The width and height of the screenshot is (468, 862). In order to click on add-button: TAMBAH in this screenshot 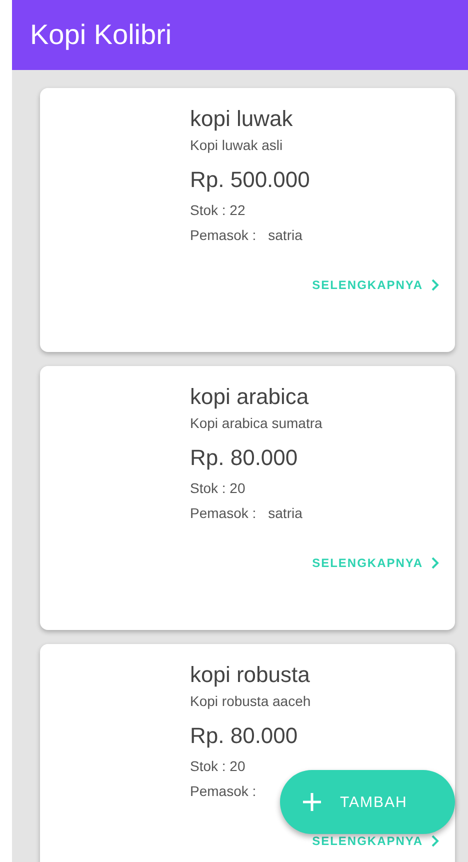, I will do `click(367, 802)`.